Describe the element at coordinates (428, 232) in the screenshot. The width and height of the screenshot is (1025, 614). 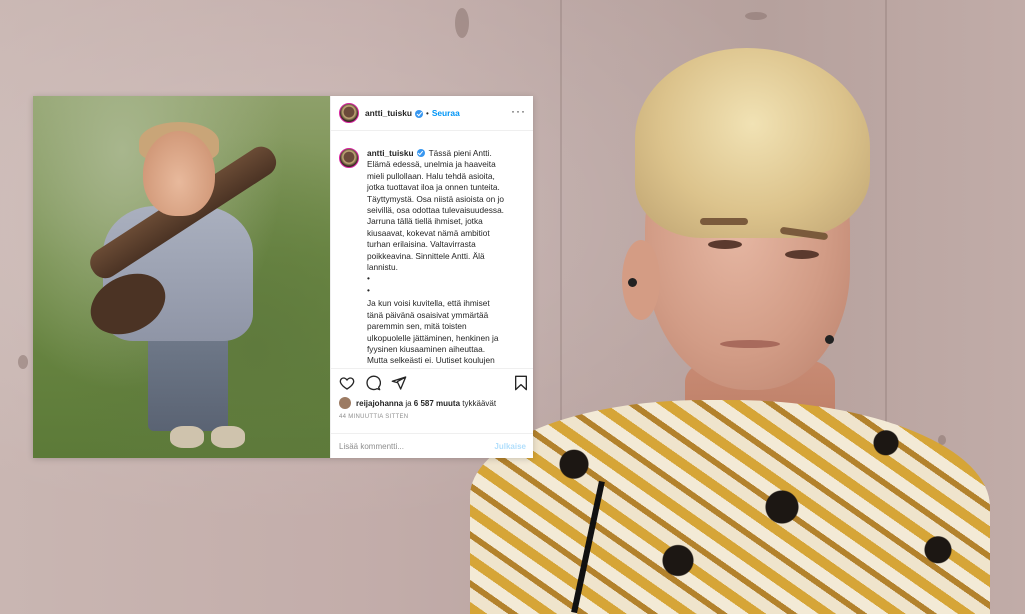
I see `caption-line: kiusaavat, kokevat nämä ambitiot` at that location.